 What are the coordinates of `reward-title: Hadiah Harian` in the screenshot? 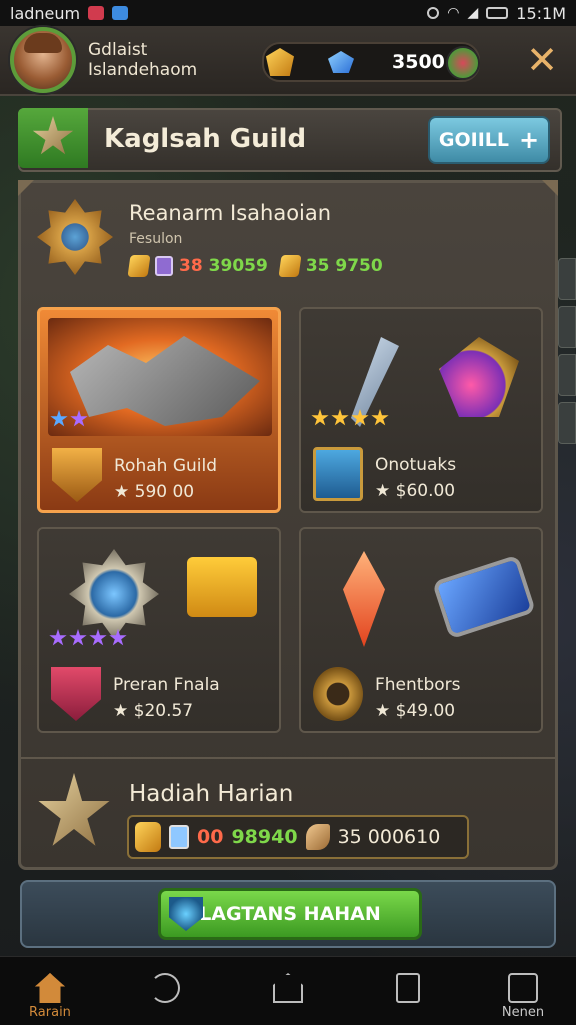 It's located at (211, 794).